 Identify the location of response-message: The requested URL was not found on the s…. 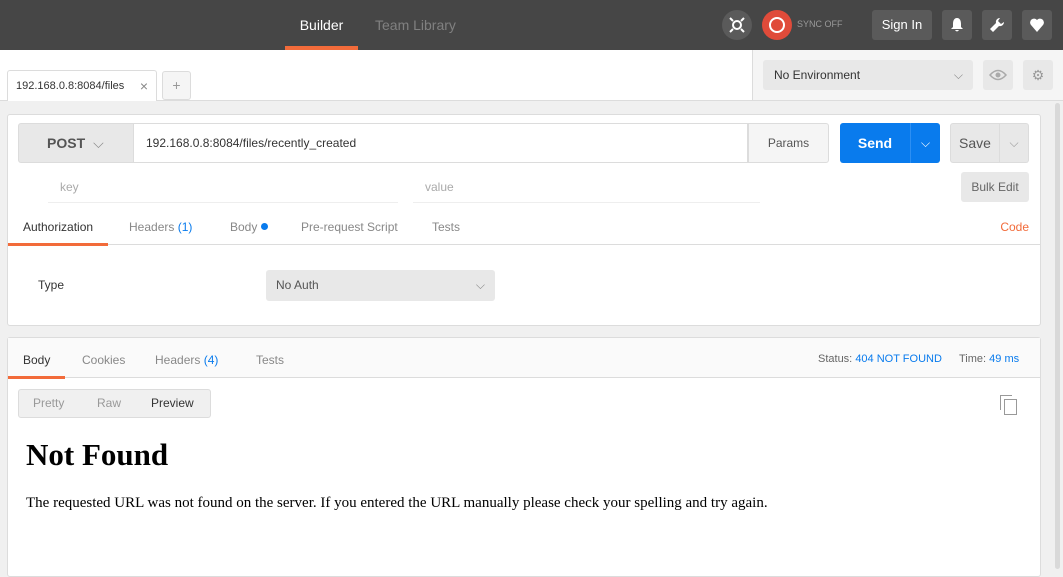
(397, 503).